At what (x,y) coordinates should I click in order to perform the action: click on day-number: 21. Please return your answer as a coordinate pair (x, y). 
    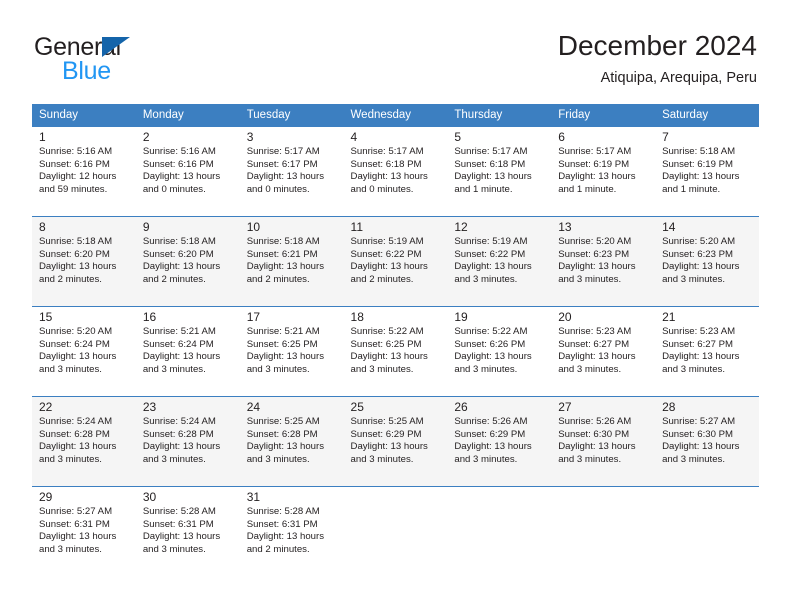
    Looking at the image, I should click on (669, 317).